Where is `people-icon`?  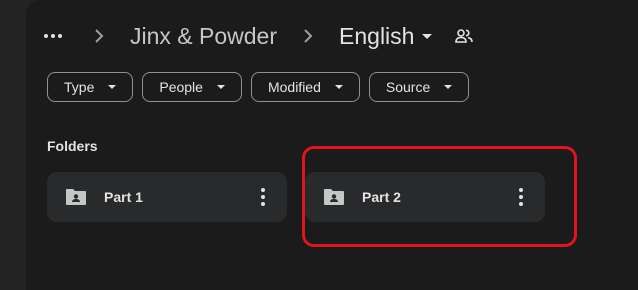
people-icon is located at coordinates (464, 36).